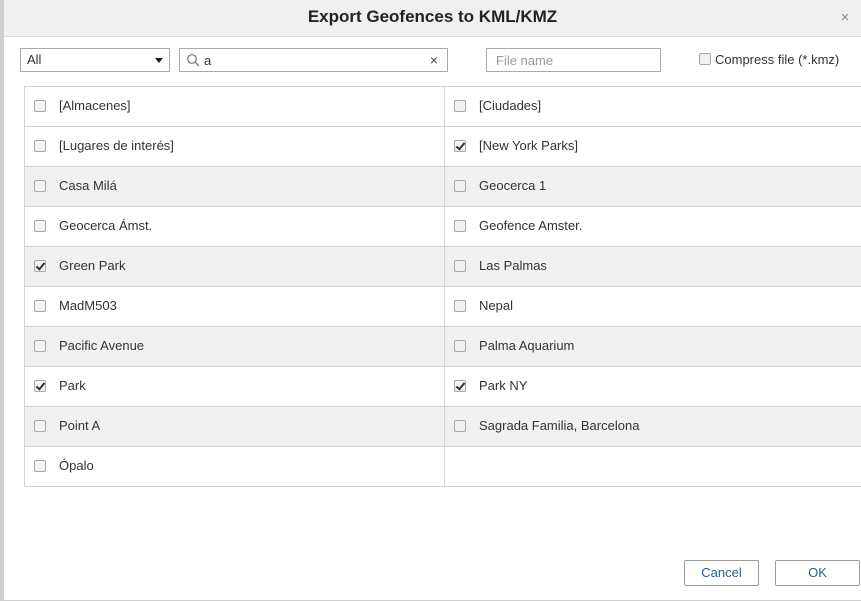 The width and height of the screenshot is (861, 601). I want to click on geofence-row: Ópalo, so click(442, 467).